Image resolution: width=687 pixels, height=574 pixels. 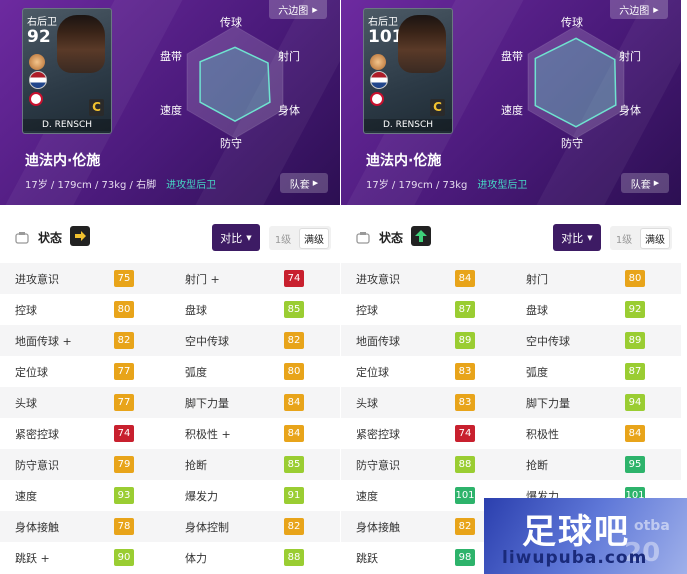 What do you see at coordinates (635, 402) in the screenshot?
I see `stat-value-badge: 94` at bounding box center [635, 402].